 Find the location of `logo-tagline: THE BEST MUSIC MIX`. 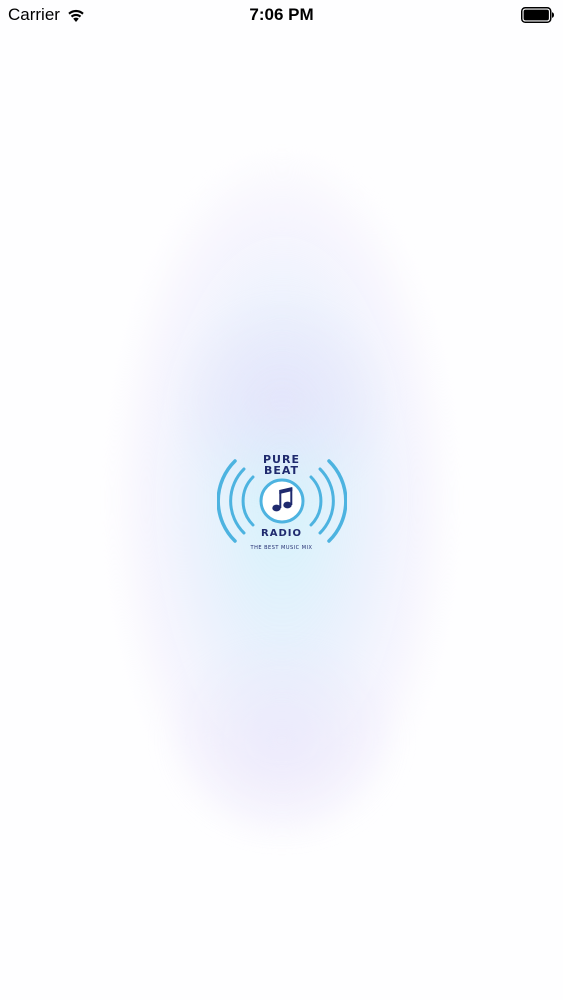

logo-tagline: THE BEST MUSIC MIX is located at coordinates (281, 548).